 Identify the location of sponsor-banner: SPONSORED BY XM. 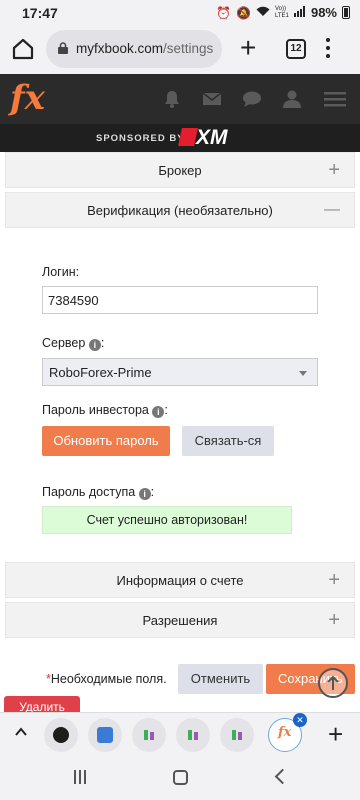
(180, 138).